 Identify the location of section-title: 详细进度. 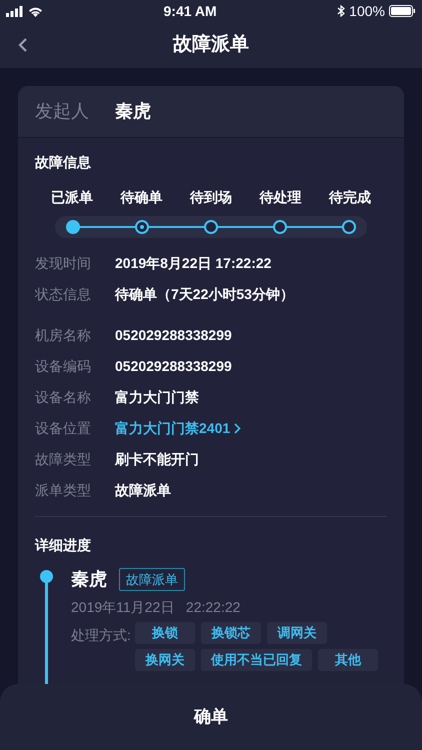
(63, 545).